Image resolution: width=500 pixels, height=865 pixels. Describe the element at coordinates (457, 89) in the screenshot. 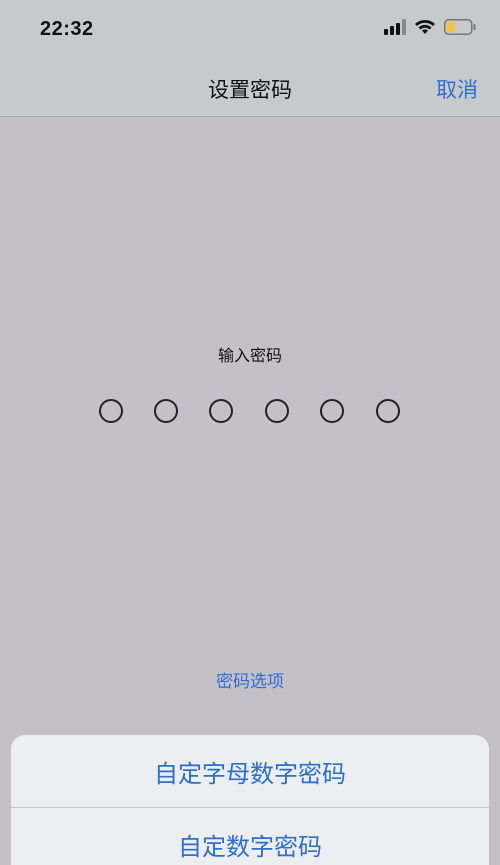

I see `cancel-button: 取消` at that location.